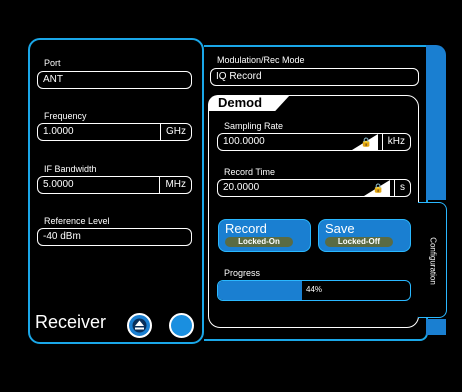 The image size is (462, 392). What do you see at coordinates (242, 273) in the screenshot?
I see `progress-label: Progress` at bounding box center [242, 273].